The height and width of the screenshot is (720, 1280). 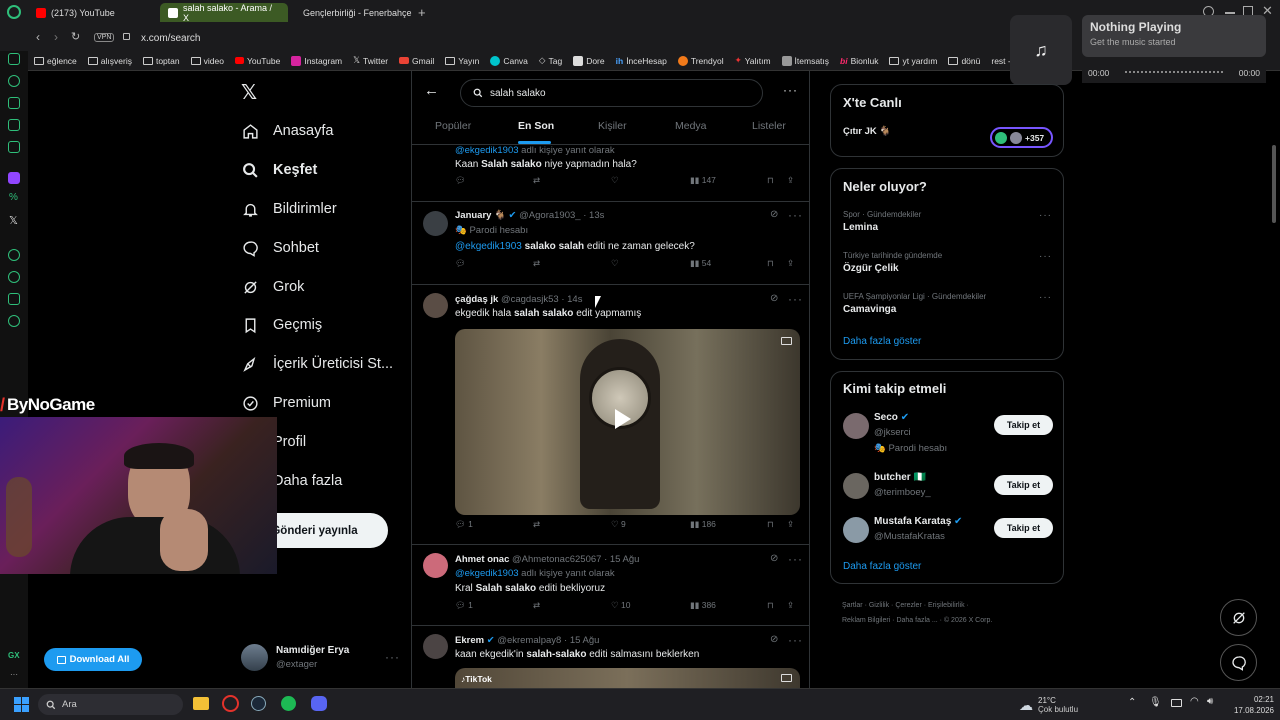 I want to click on tab-people: Kişiler, so click(x=612, y=126).